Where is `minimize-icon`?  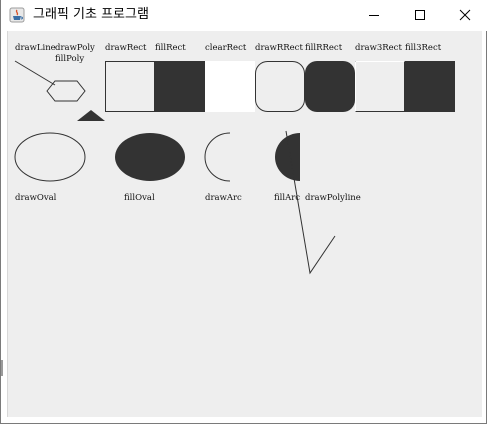 minimize-icon is located at coordinates (374, 15).